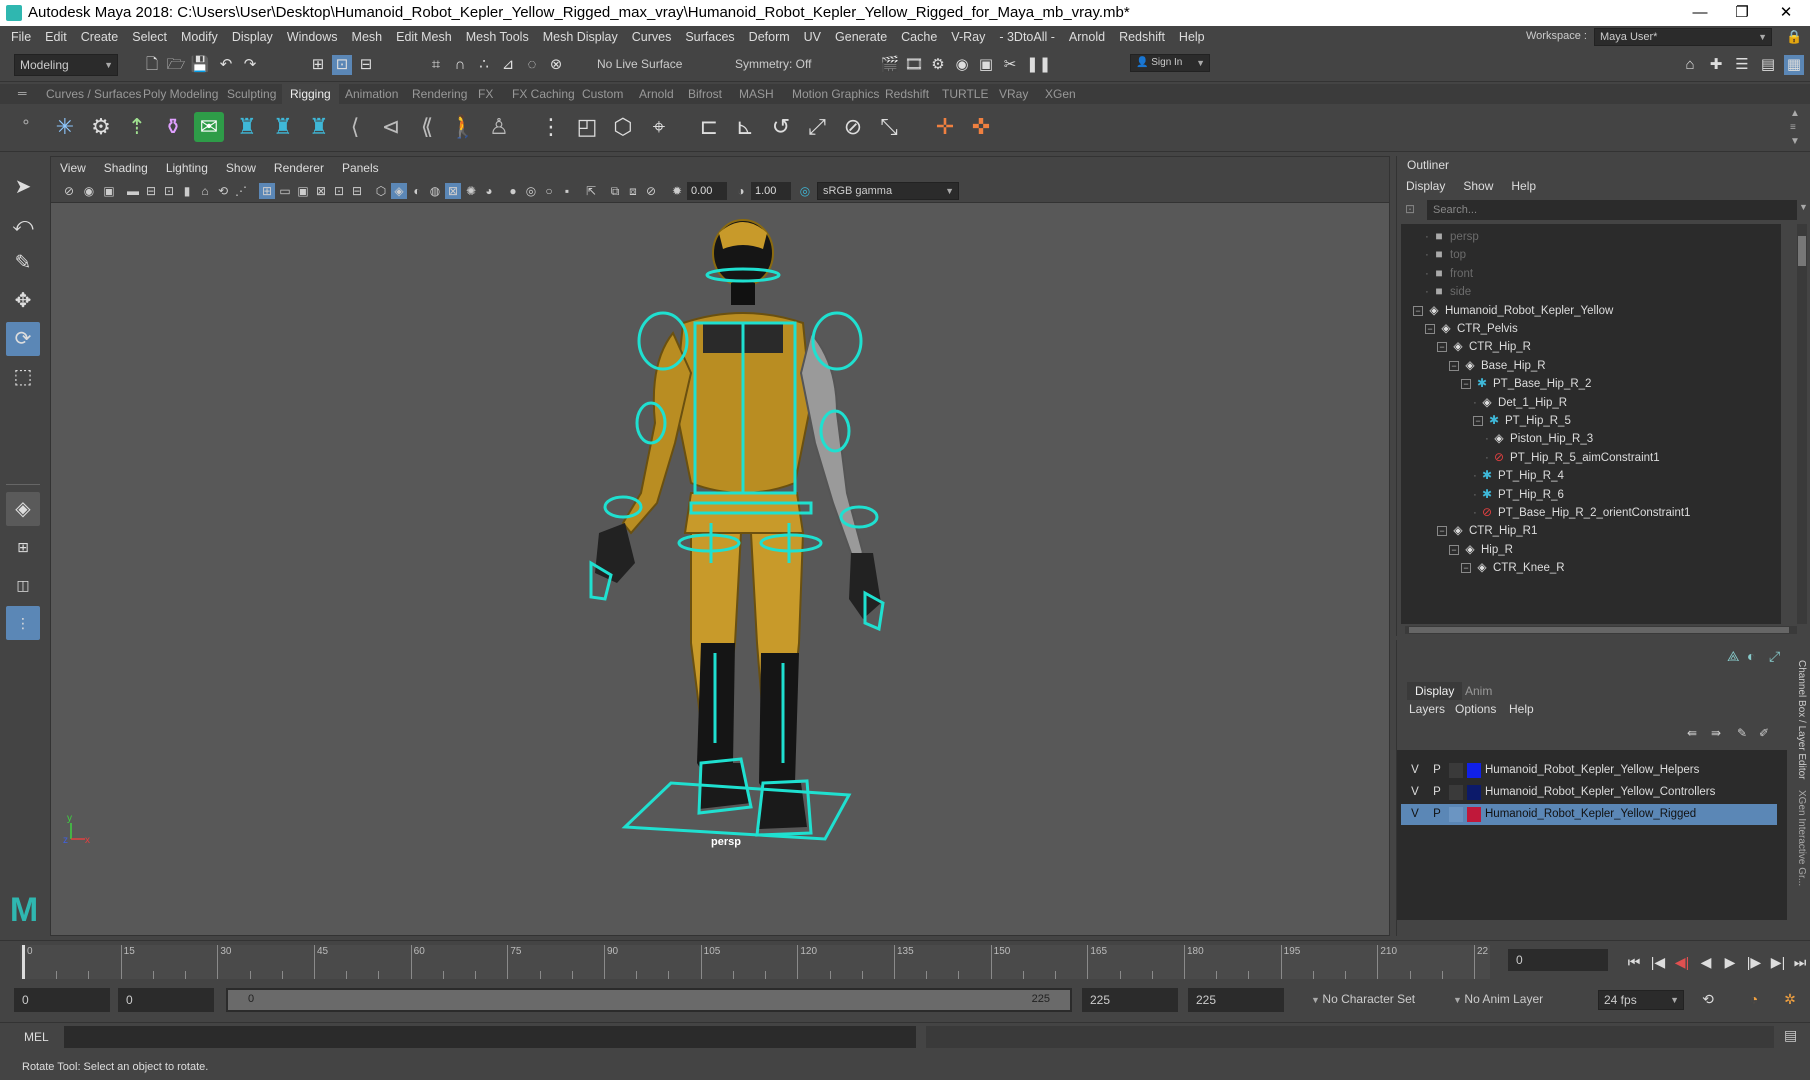  Describe the element at coordinates (1742, 13) in the screenshot. I see `maximize-button: ❐` at that location.